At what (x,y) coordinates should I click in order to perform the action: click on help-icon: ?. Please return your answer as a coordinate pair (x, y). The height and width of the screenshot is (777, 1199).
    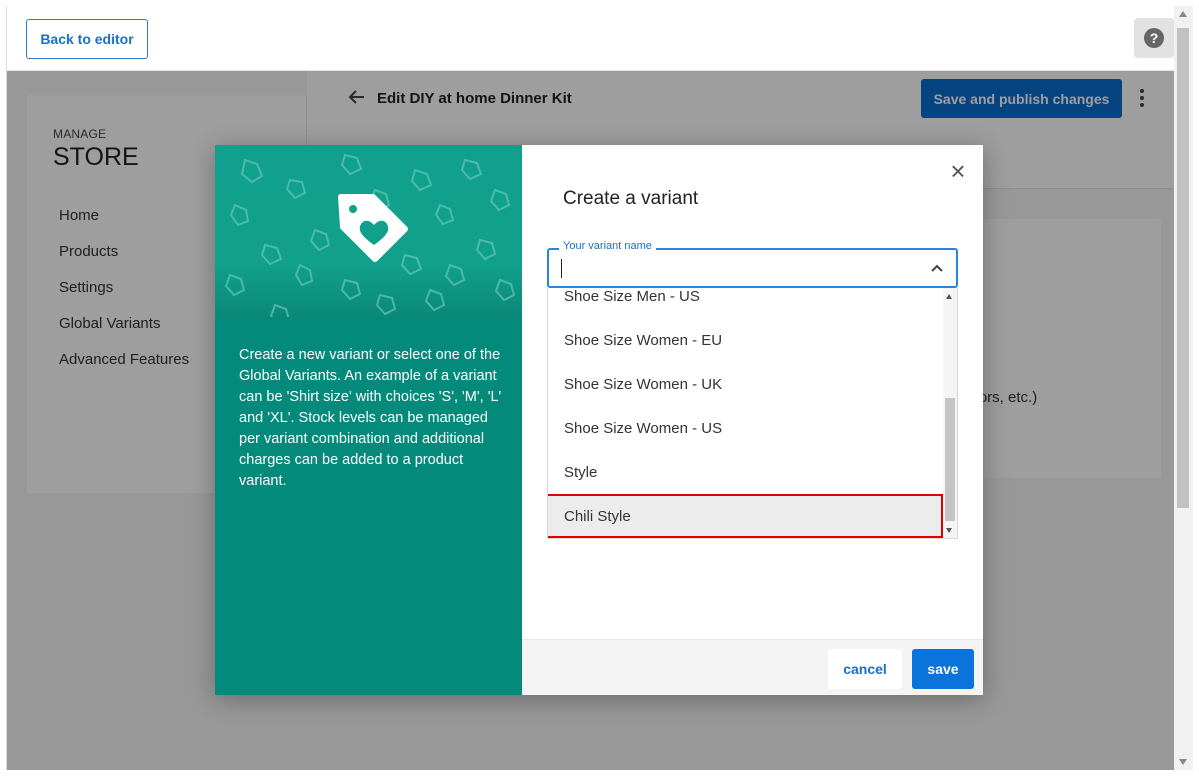
    Looking at the image, I should click on (1154, 38).